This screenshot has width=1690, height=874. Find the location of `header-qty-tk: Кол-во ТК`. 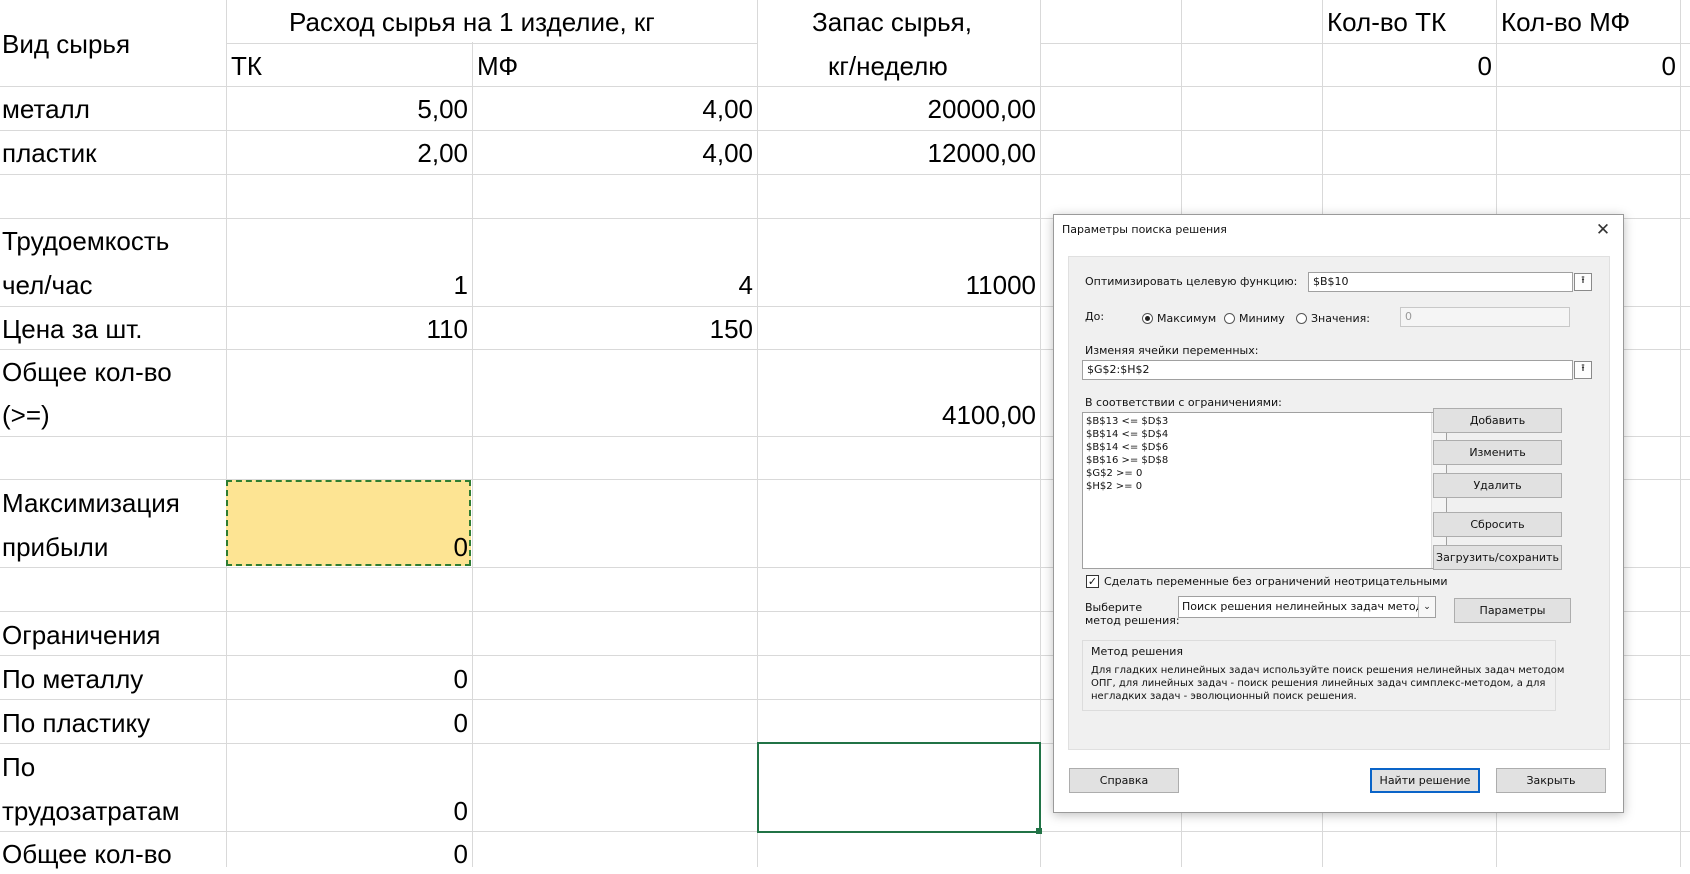

header-qty-tk: Кол-во ТК is located at coordinates (1386, 22).